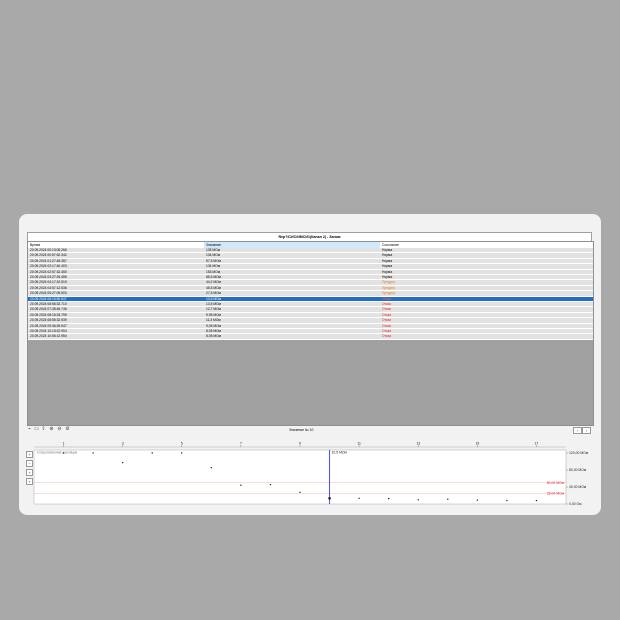 The image size is (620, 620). What do you see at coordinates (301, 430) in the screenshot?
I see `value-counter: Значение № 10` at bounding box center [301, 430].